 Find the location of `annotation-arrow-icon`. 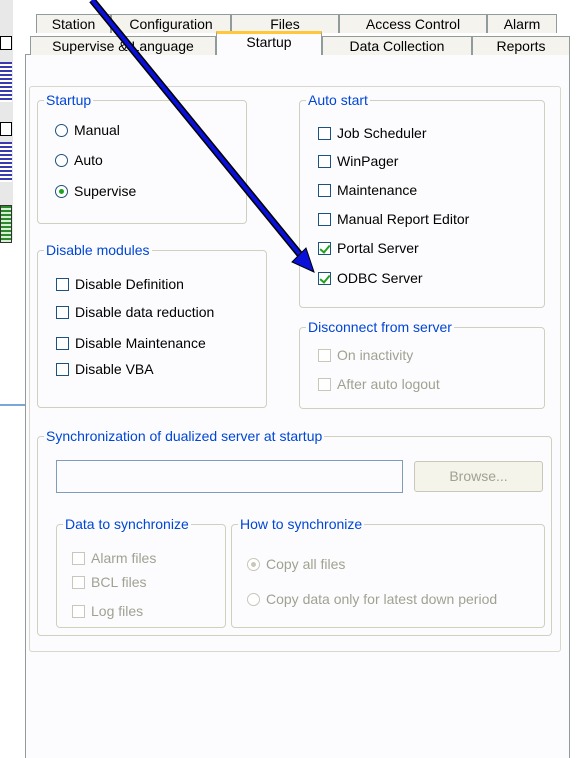

annotation-arrow-icon is located at coordinates (202, 136).